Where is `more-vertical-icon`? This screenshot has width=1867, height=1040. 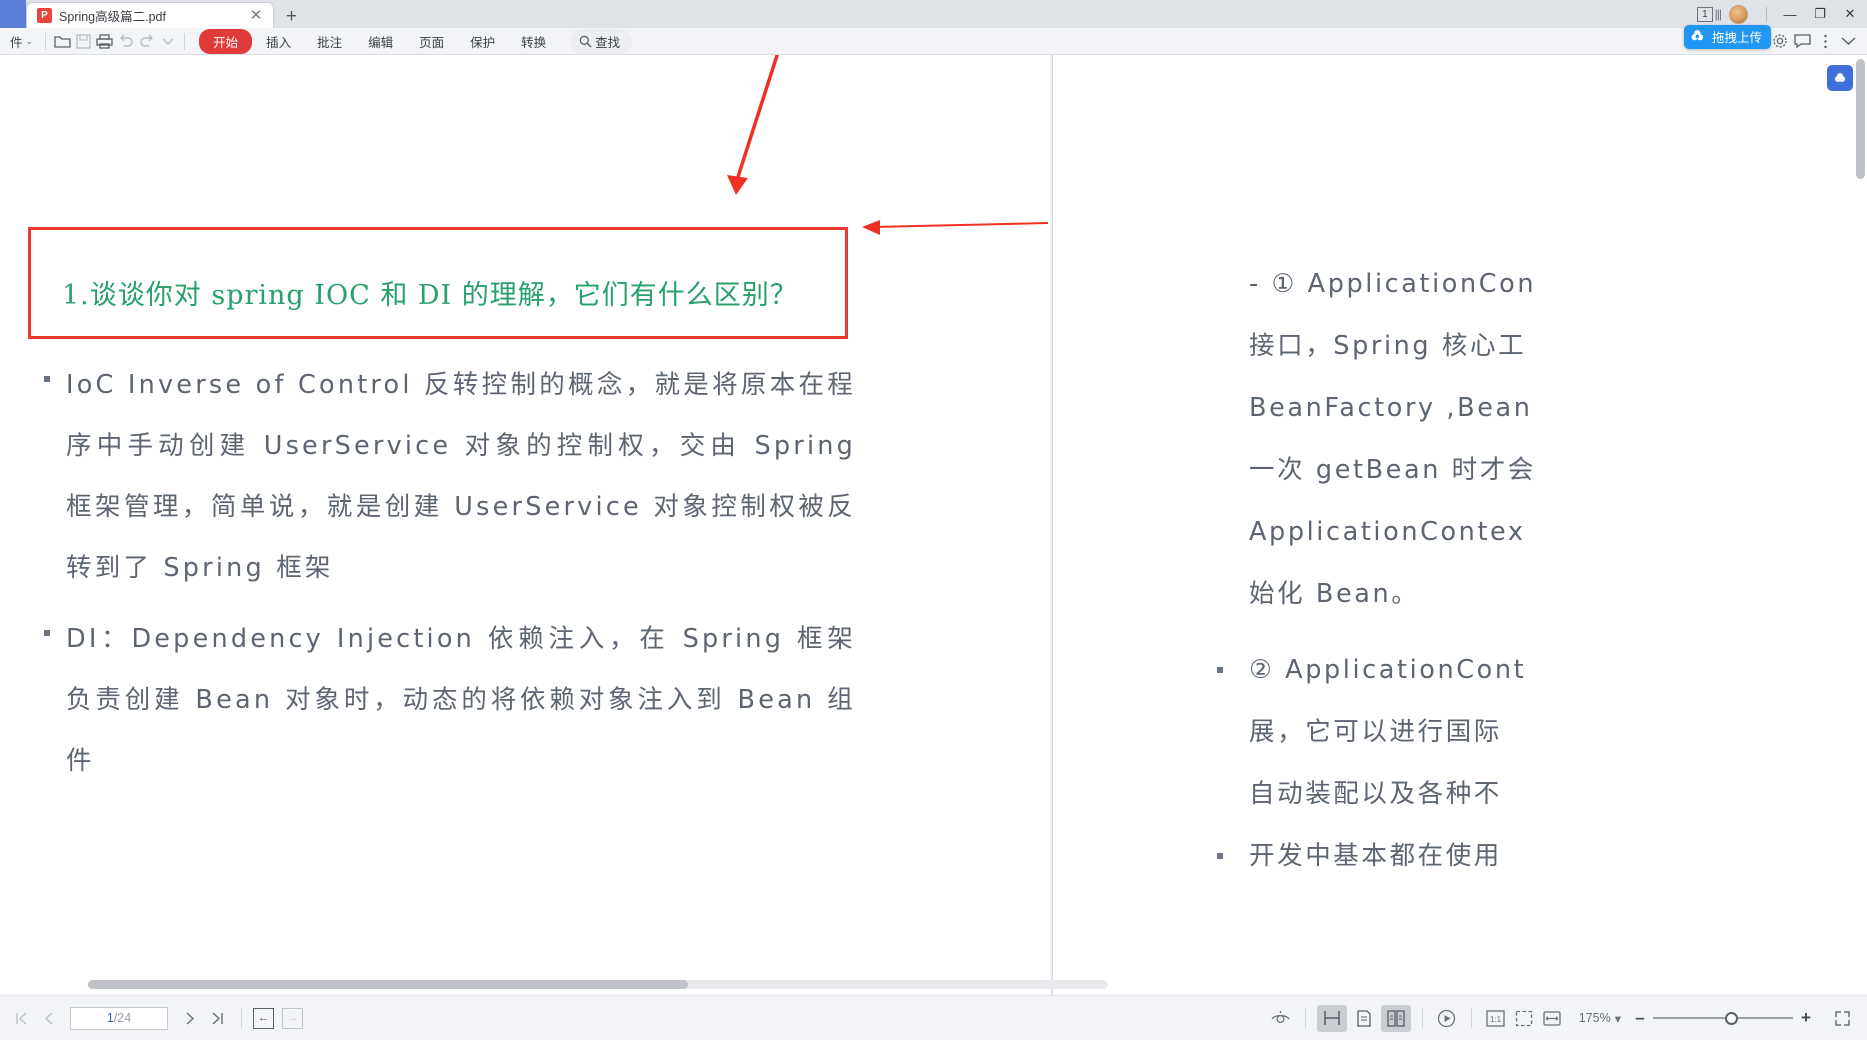 more-vertical-icon is located at coordinates (1825, 41).